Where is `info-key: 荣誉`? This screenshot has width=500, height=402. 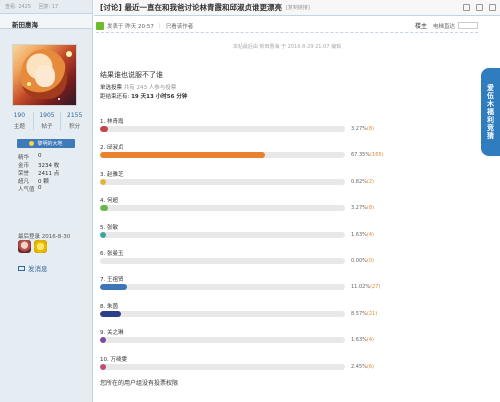
info-key: 荣誉 is located at coordinates (24, 174).